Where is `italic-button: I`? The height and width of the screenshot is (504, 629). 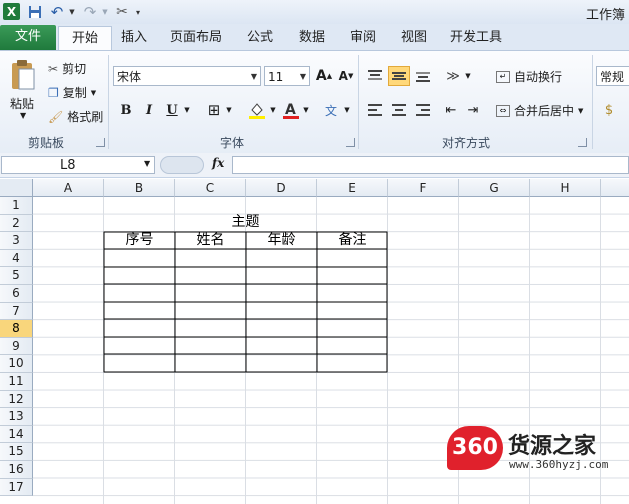 italic-button: I is located at coordinates (149, 110).